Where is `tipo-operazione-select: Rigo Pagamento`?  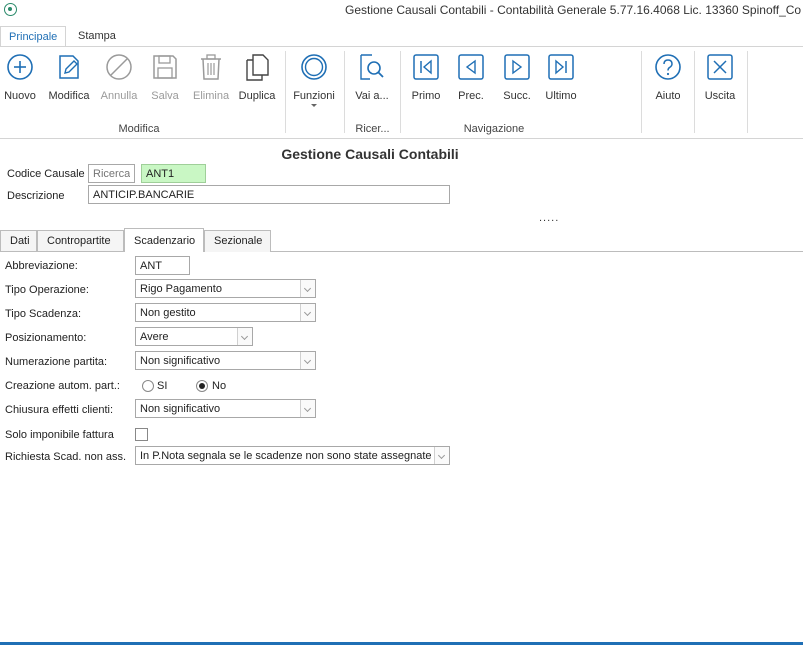 tipo-operazione-select: Rigo Pagamento is located at coordinates (225, 288).